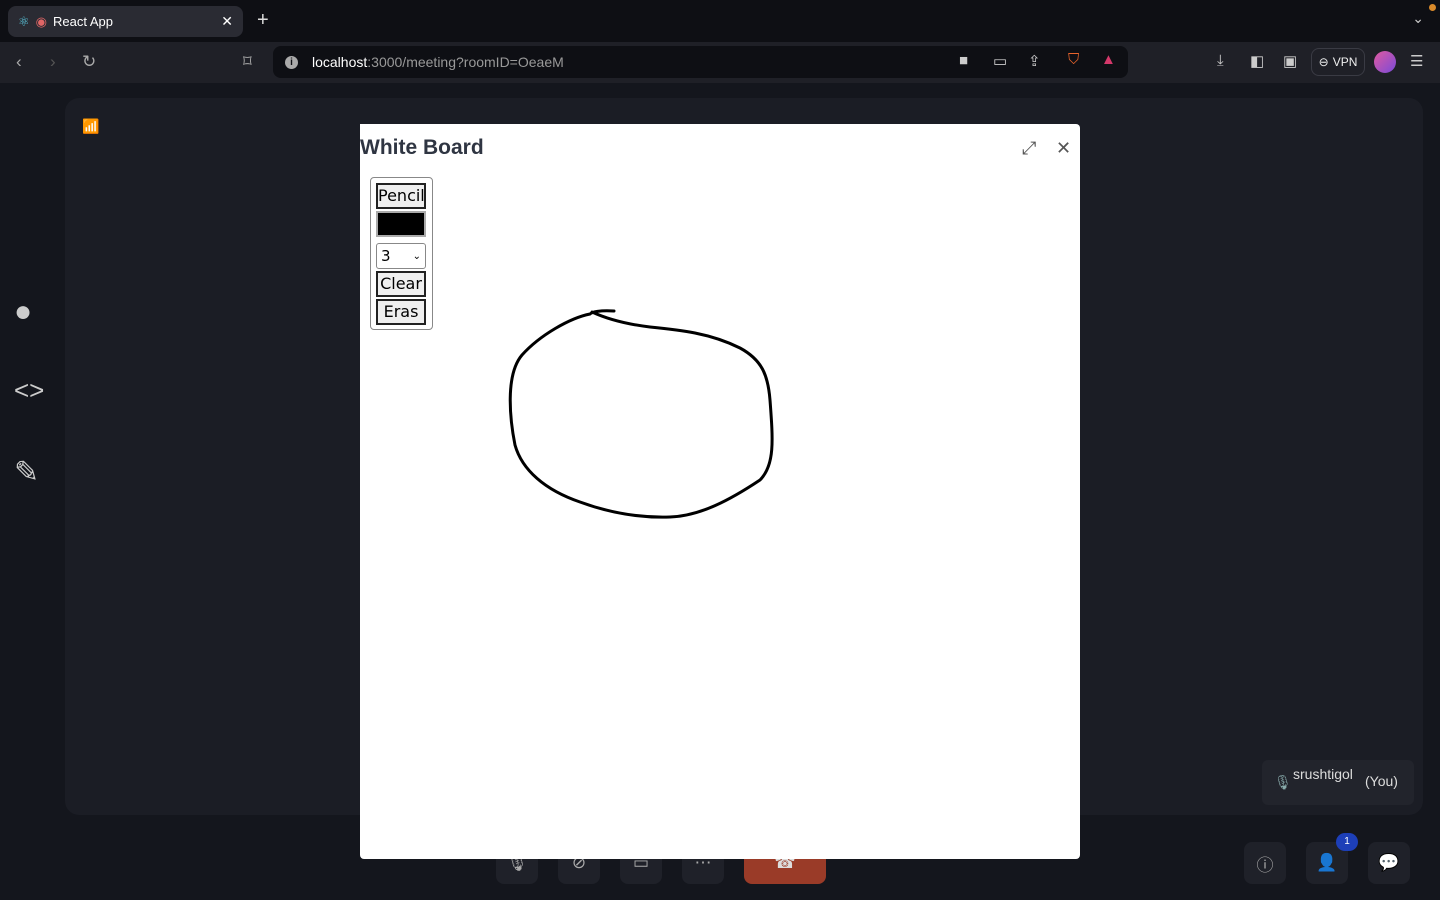 The image size is (1440, 900). I want to click on close-tab-icon: ✕, so click(227, 21).